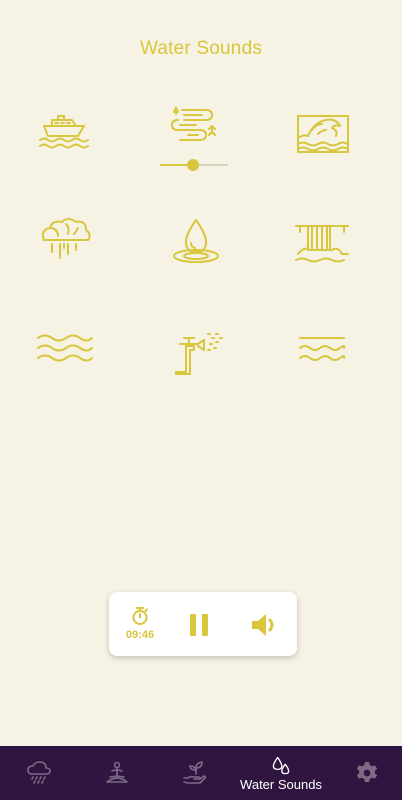 This screenshot has height=800, width=402. I want to click on sound-ocean-waves, so click(322, 134).